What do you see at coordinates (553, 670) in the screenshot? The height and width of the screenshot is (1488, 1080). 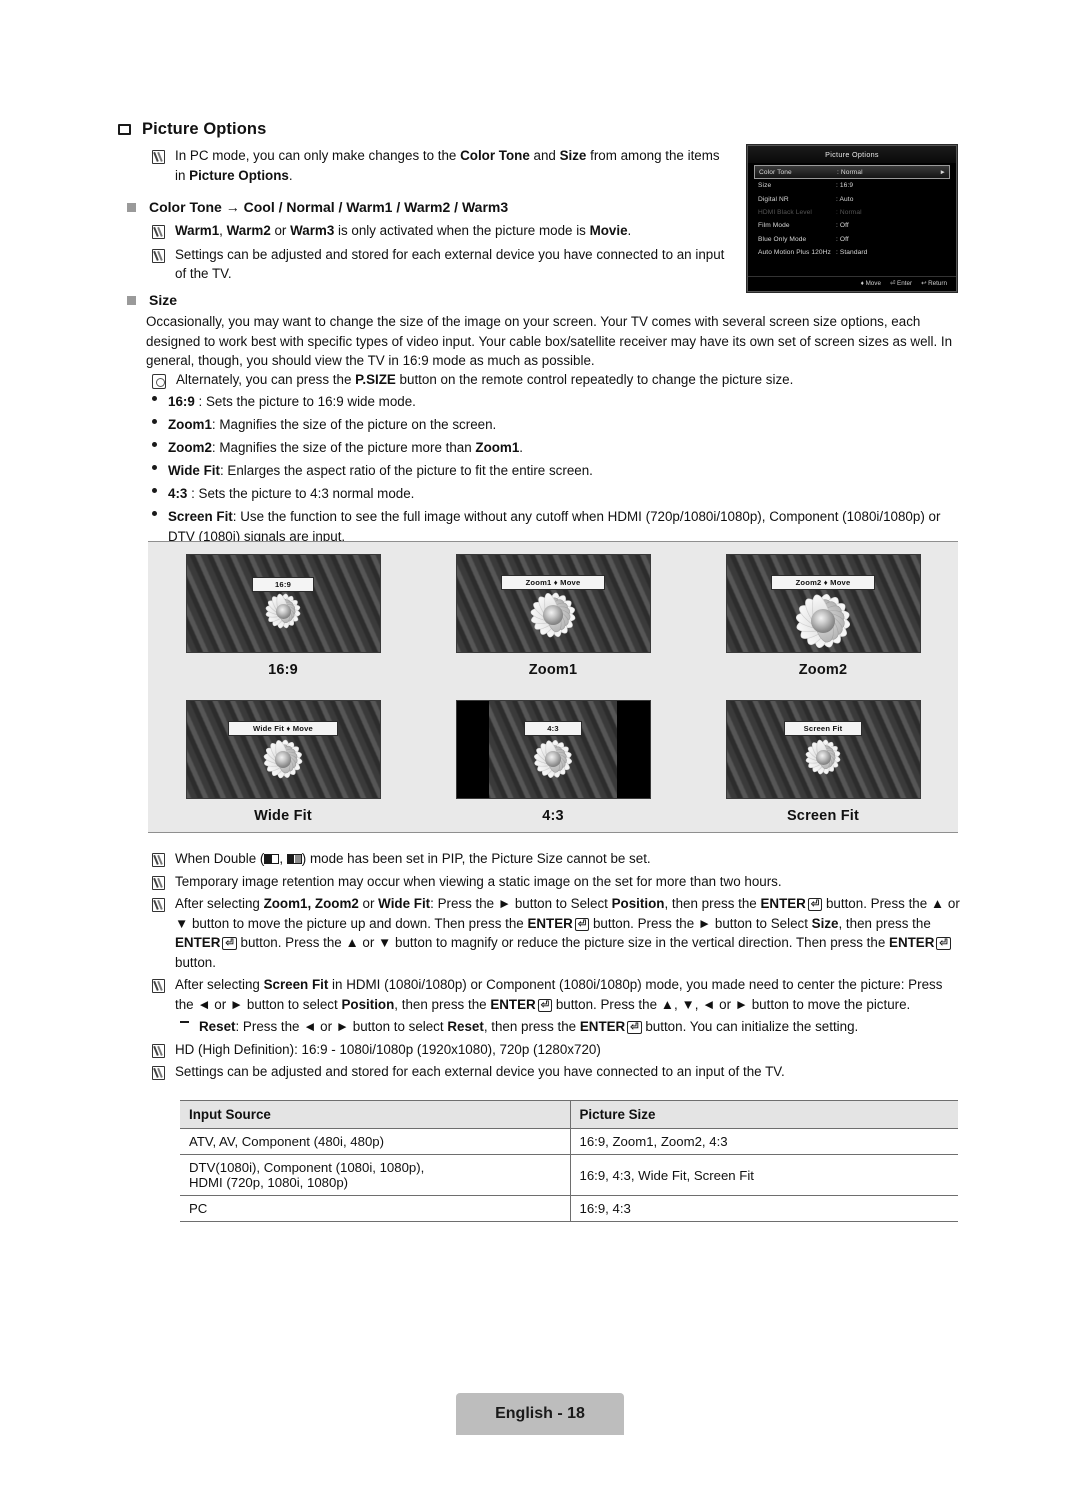 I see `gallery-caption: Zoom1` at bounding box center [553, 670].